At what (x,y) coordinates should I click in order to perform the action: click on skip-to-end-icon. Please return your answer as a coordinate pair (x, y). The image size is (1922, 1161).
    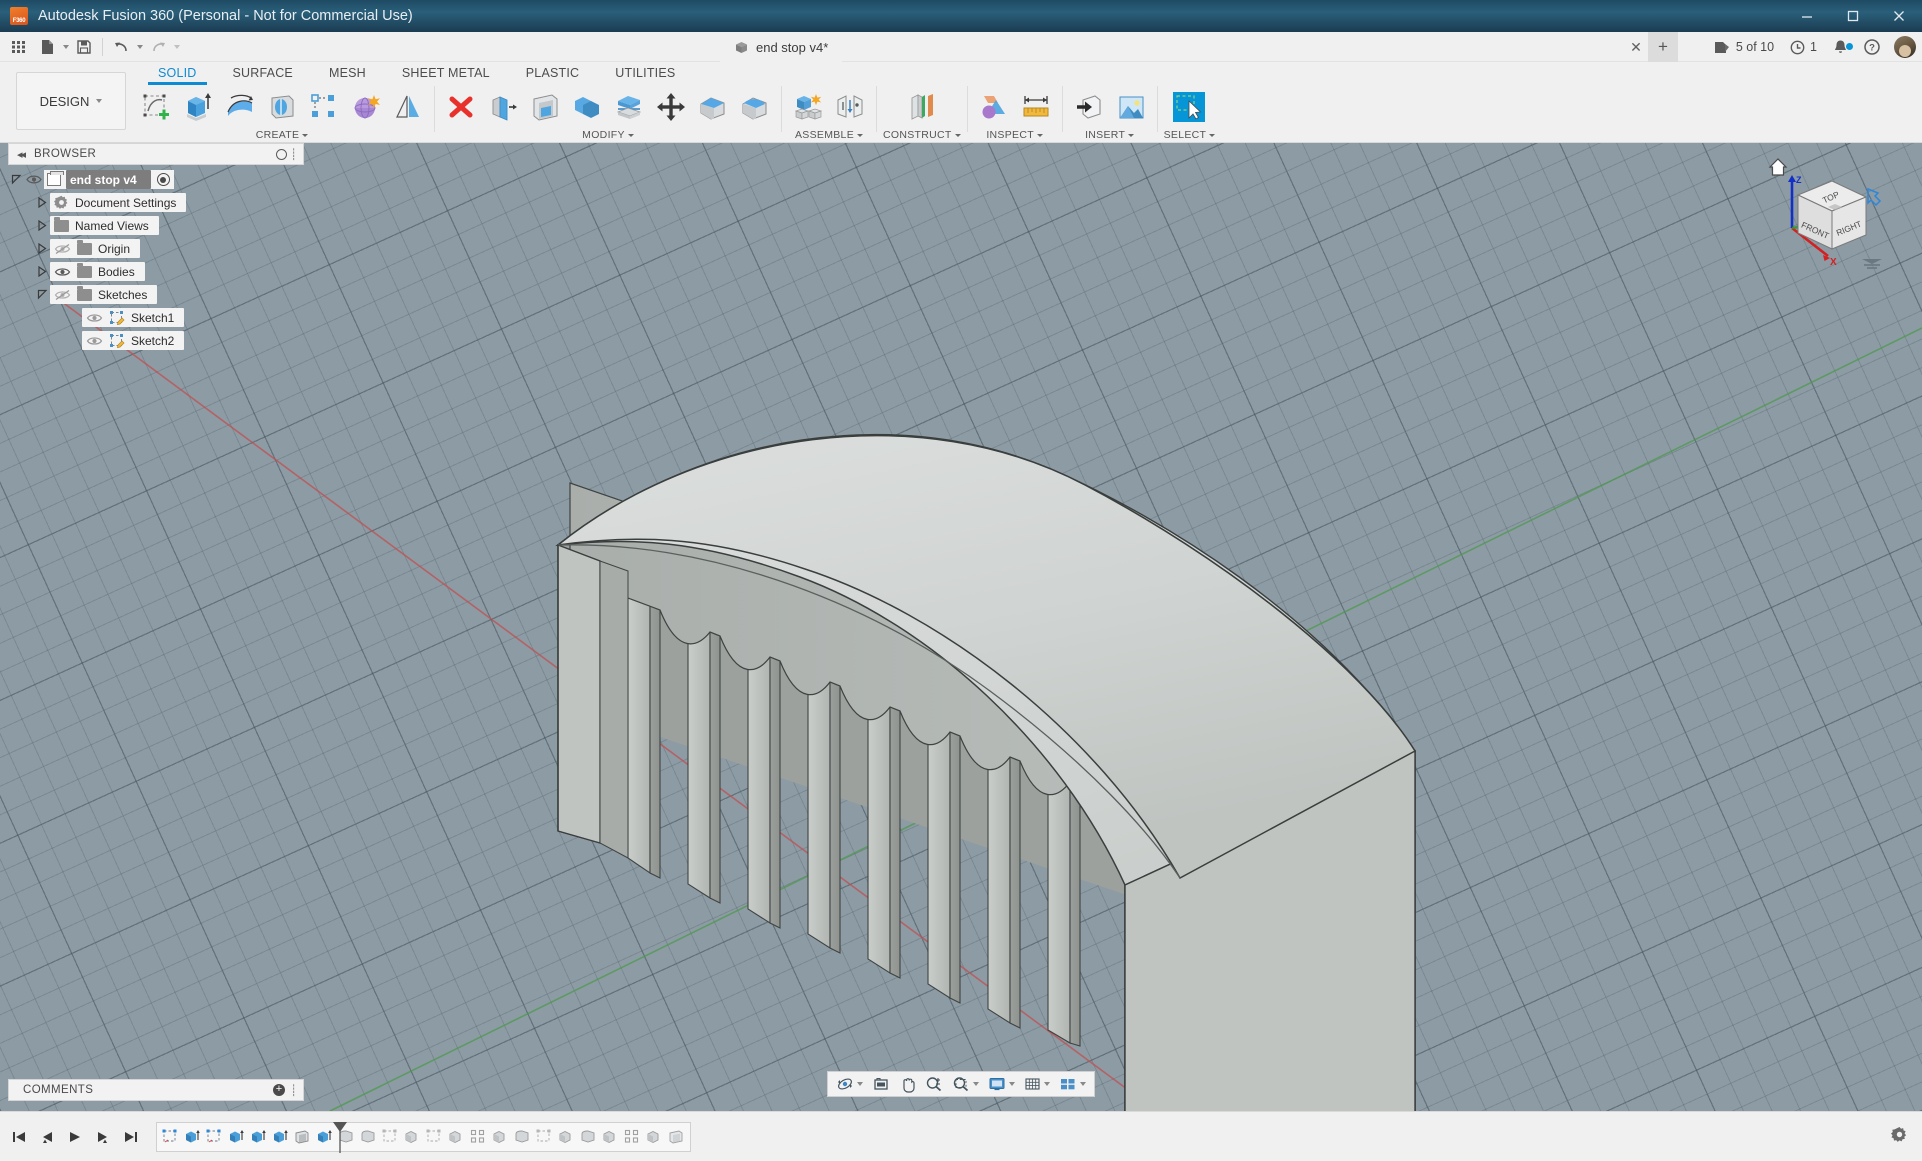
    Looking at the image, I should click on (131, 1137).